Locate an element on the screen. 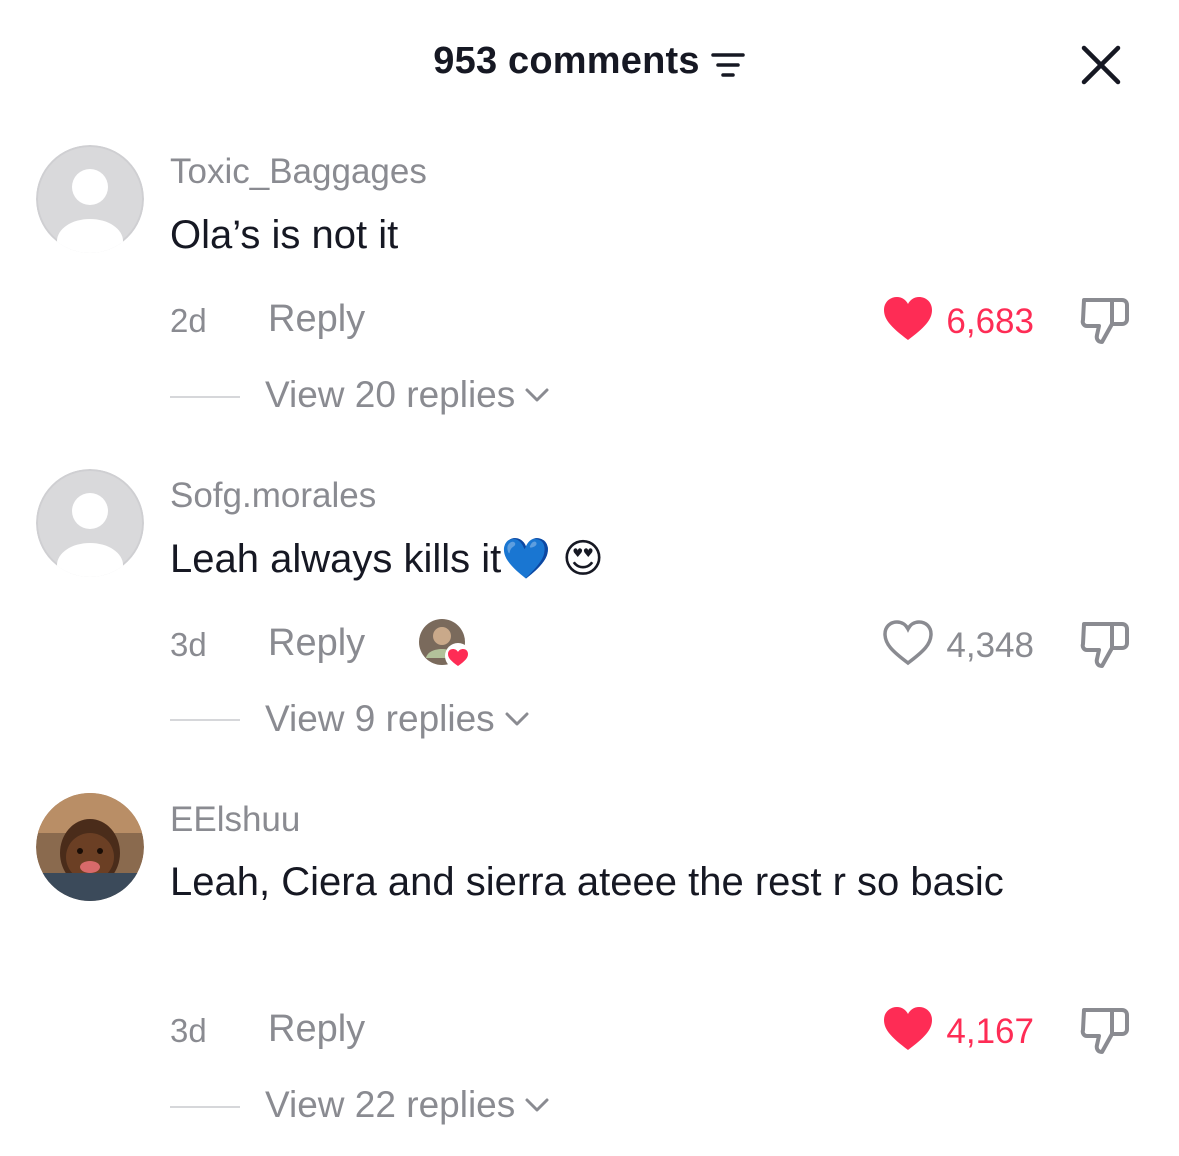 The image size is (1179, 1156). comment-username: EElshuu is located at coordinates (235, 820).